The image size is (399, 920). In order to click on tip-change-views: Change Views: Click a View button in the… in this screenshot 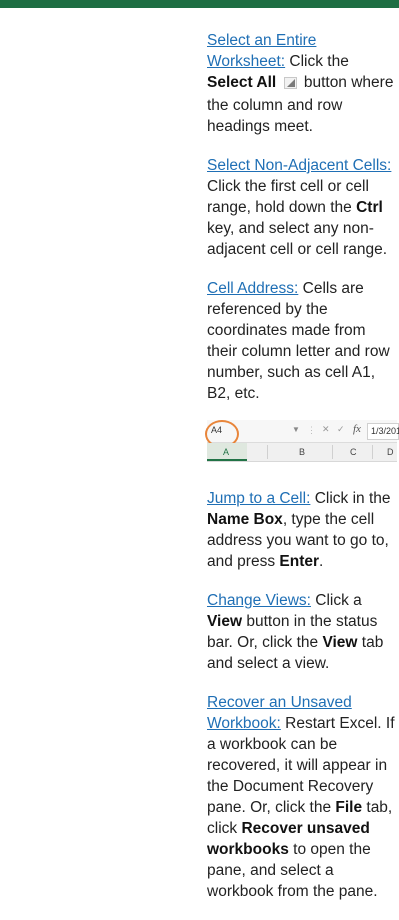, I will do `click(302, 632)`.